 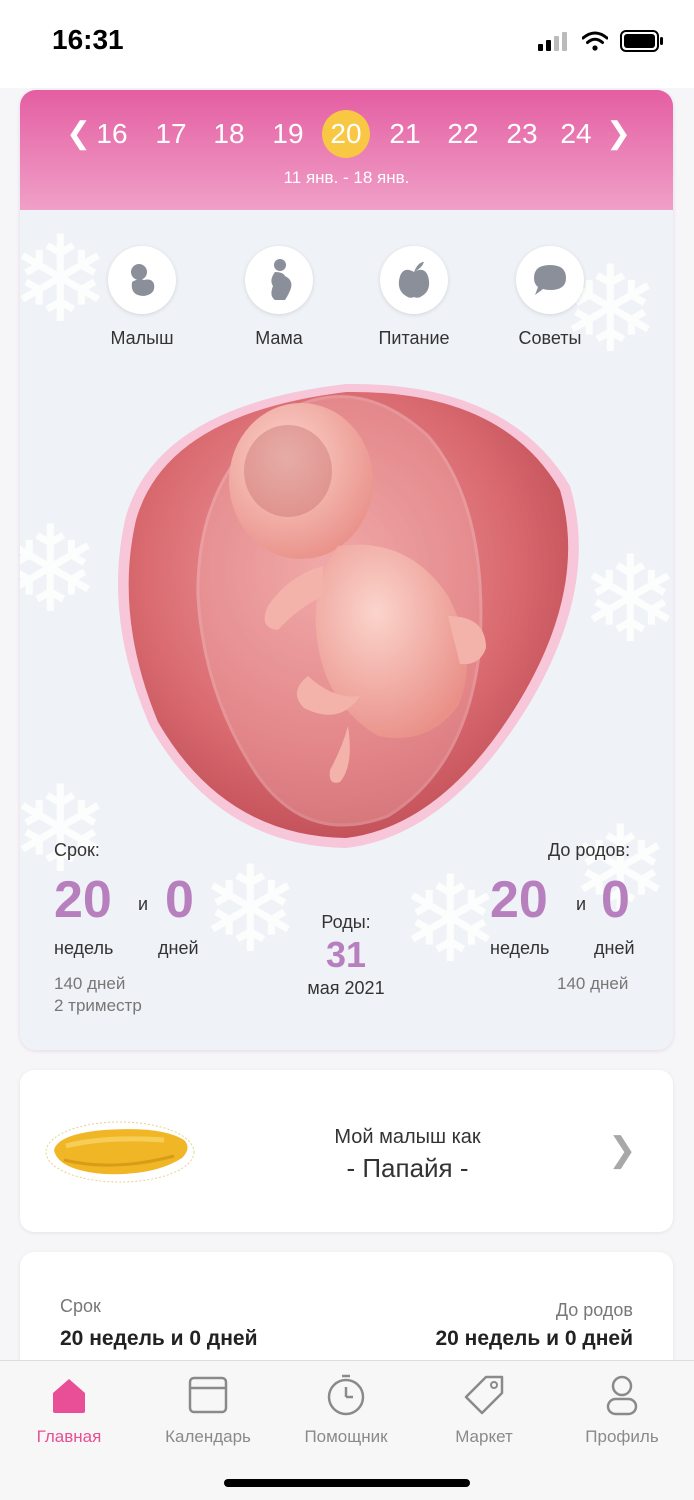 What do you see at coordinates (641, 41) in the screenshot?
I see `battery-icon` at bounding box center [641, 41].